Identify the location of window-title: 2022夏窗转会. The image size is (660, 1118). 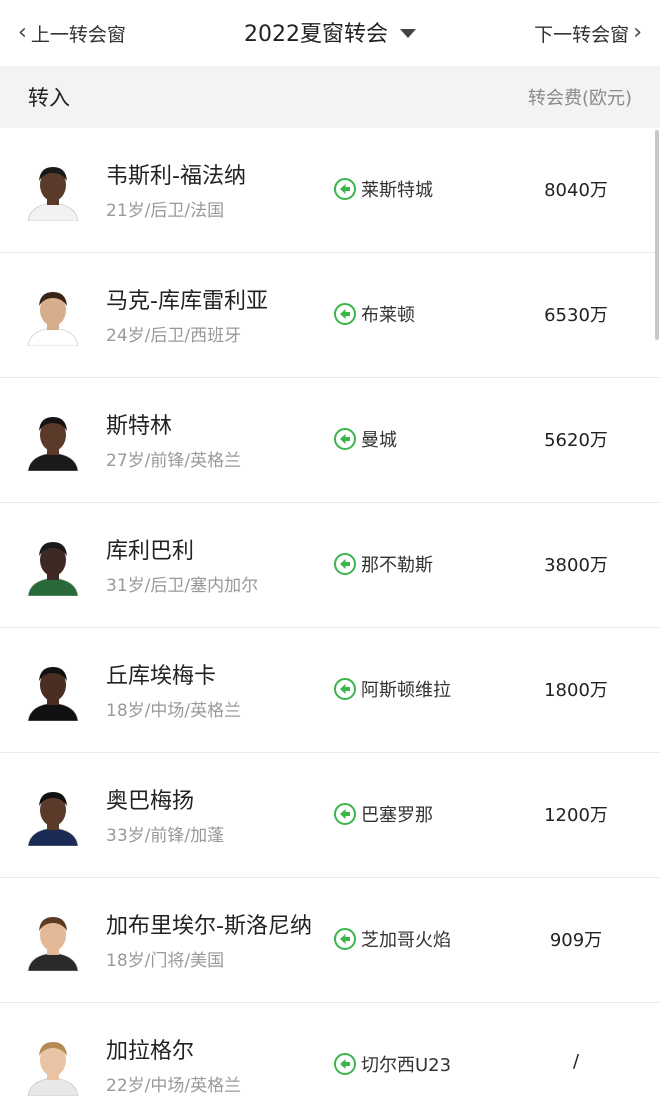
(316, 34).